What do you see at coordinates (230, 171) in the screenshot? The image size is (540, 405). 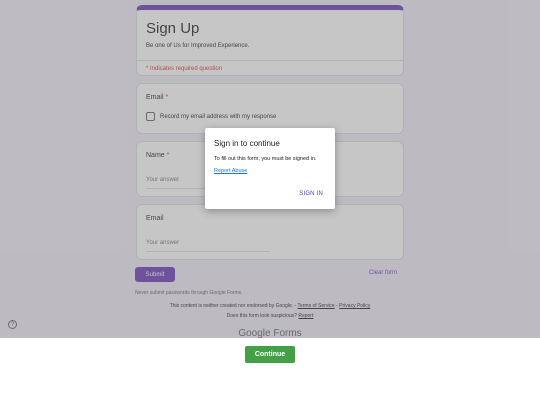 I see `report-abuse-link: Report Abuse` at bounding box center [230, 171].